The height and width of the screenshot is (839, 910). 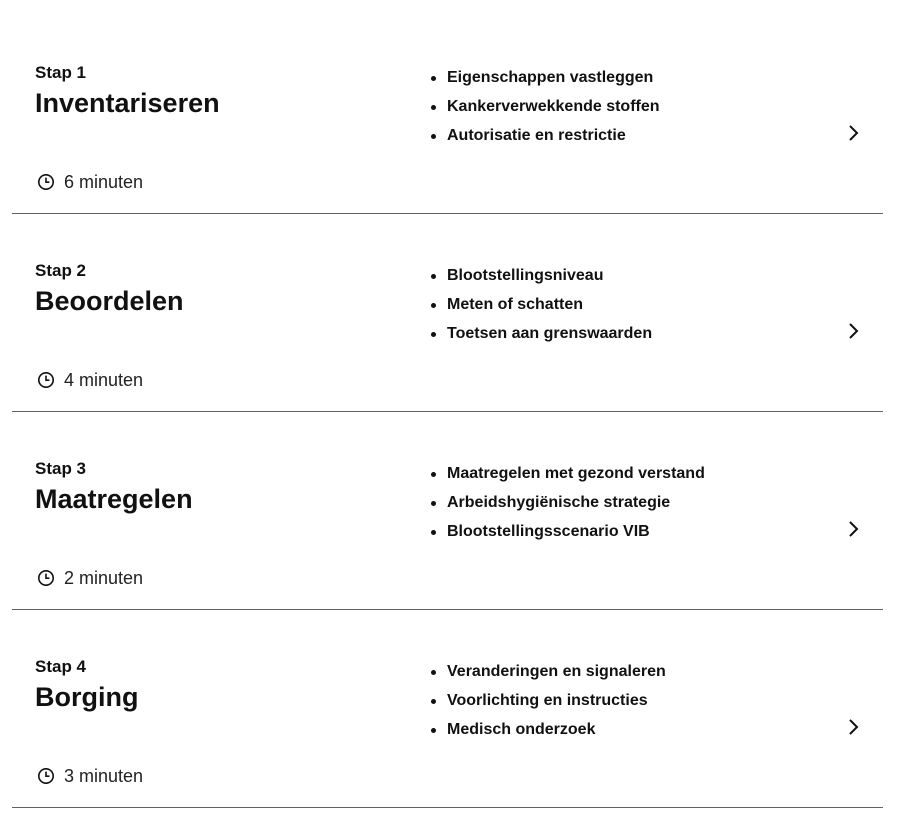 What do you see at coordinates (61, 270) in the screenshot?
I see `step-label: Stap 2` at bounding box center [61, 270].